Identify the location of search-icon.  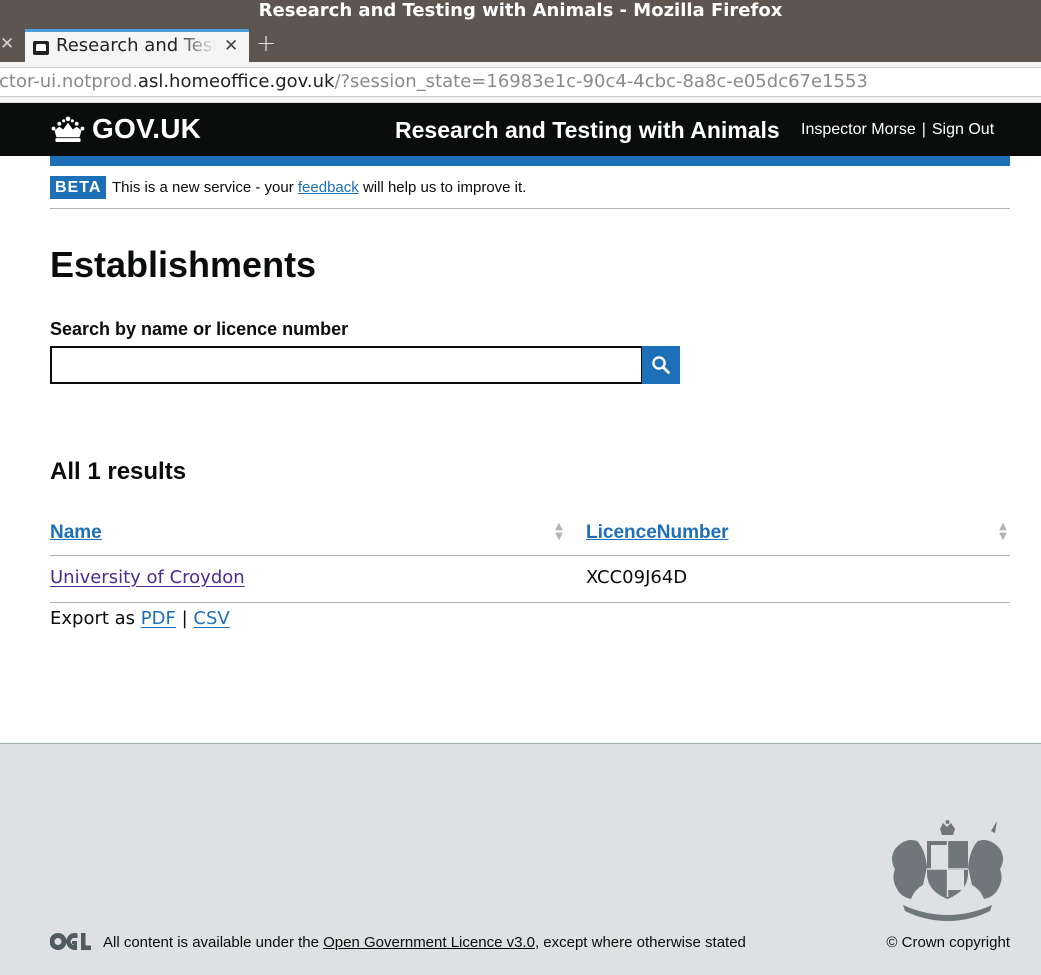
(661, 365).